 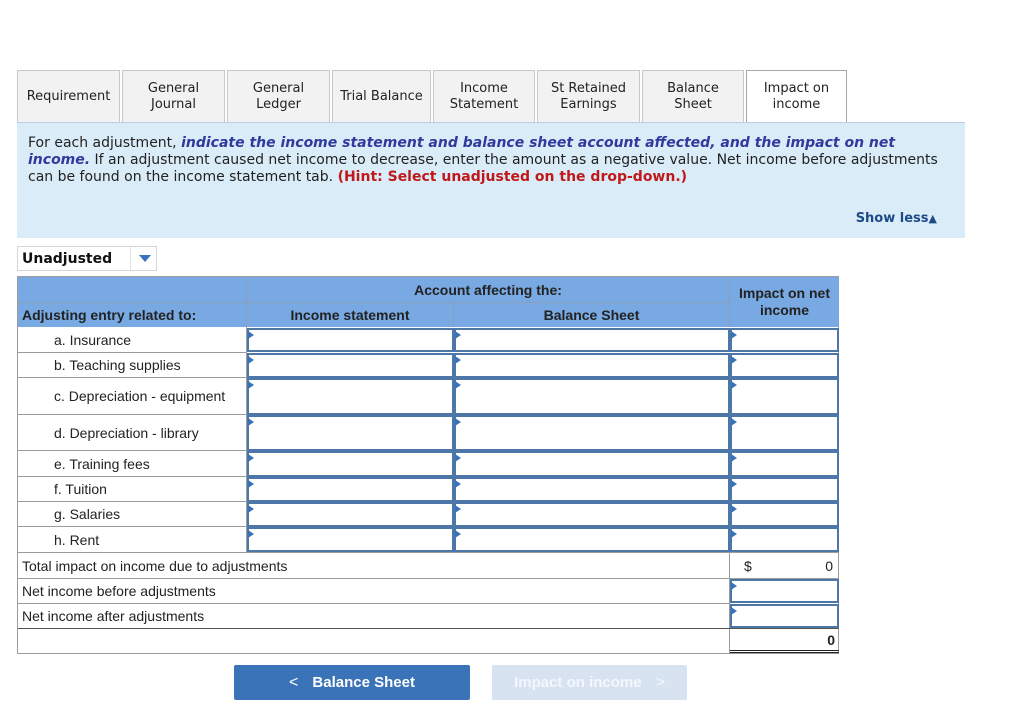 I want to click on tab-general-journal: General Journal, so click(x=173, y=96).